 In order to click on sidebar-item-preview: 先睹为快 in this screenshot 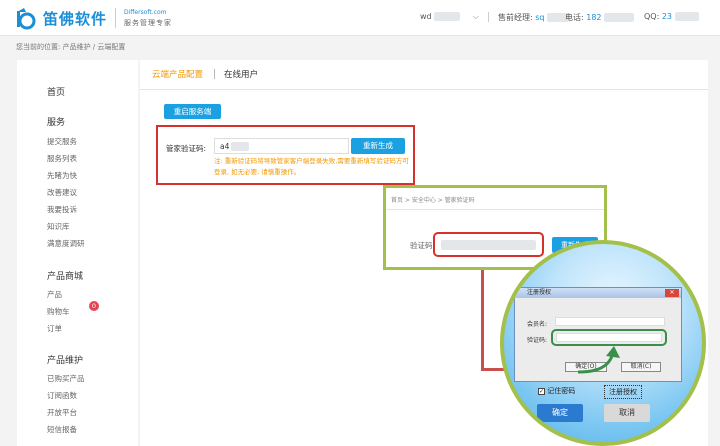, I will do `click(62, 175)`.